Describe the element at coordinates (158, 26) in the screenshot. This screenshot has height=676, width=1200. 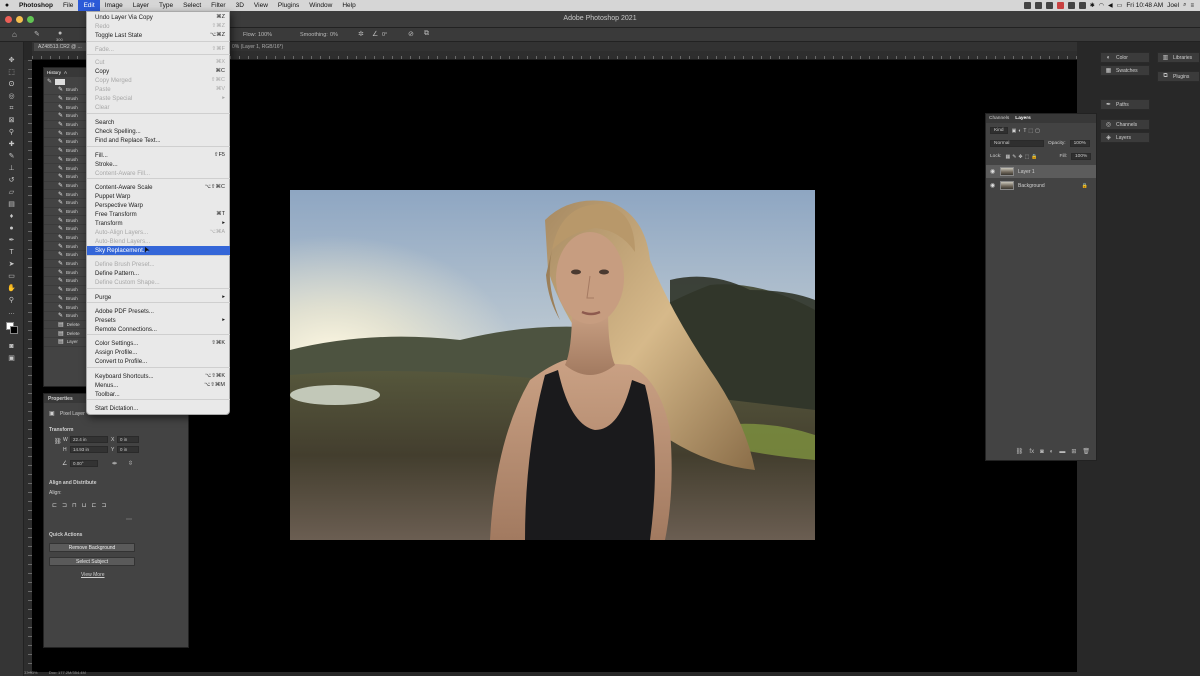
I see `menu-item-redo: Redo ⇧⌘Z` at that location.